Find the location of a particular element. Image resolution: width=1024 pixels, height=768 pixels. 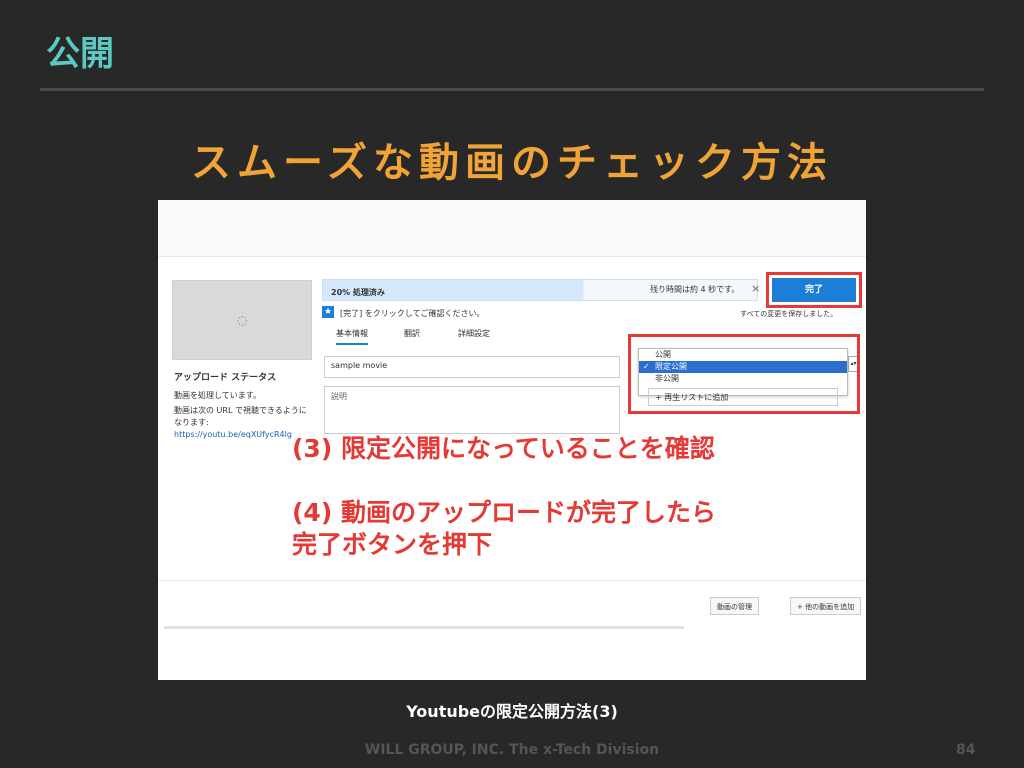

bottom-divider is located at coordinates (512, 580).